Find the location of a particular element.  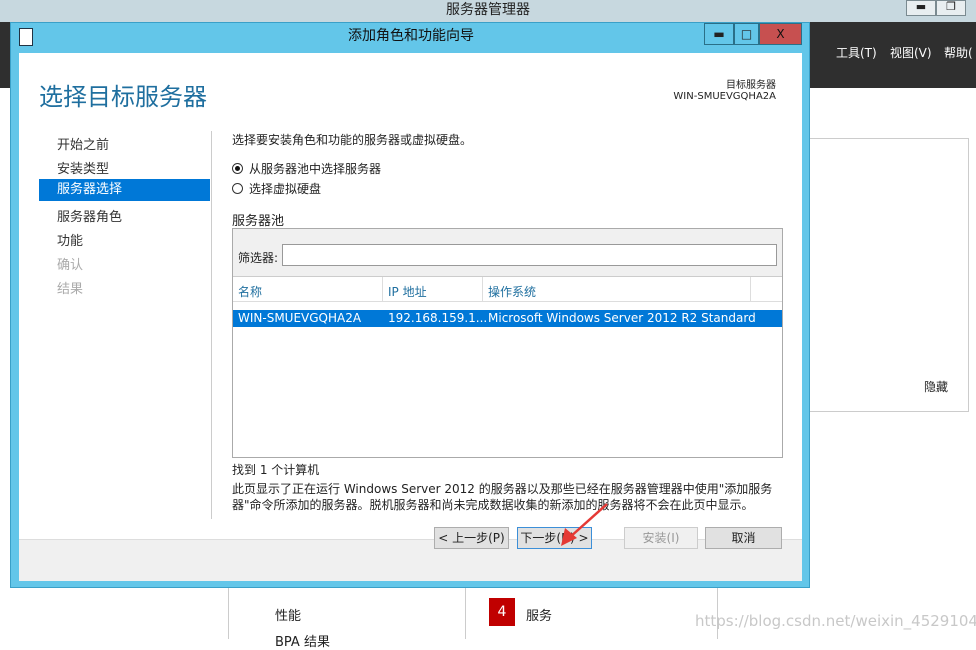

filter-input is located at coordinates (529, 255).